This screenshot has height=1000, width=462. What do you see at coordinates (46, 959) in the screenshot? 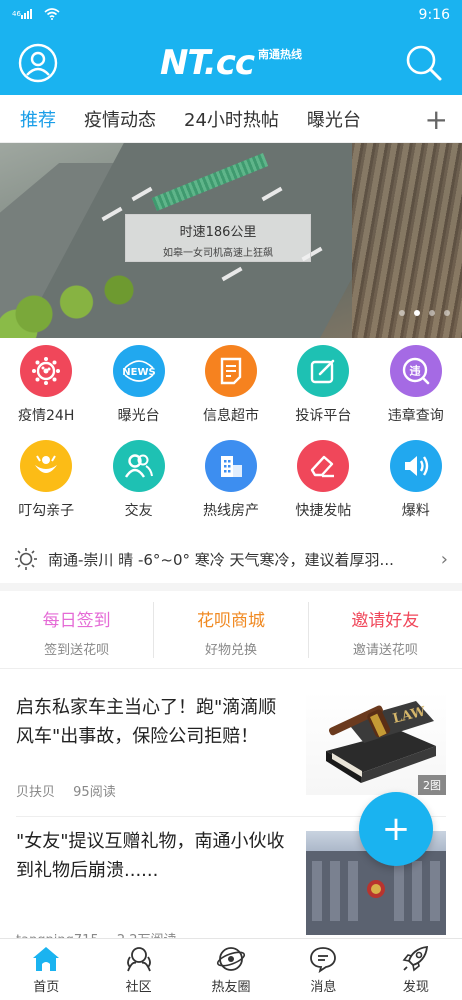
I see `home-icon` at bounding box center [46, 959].